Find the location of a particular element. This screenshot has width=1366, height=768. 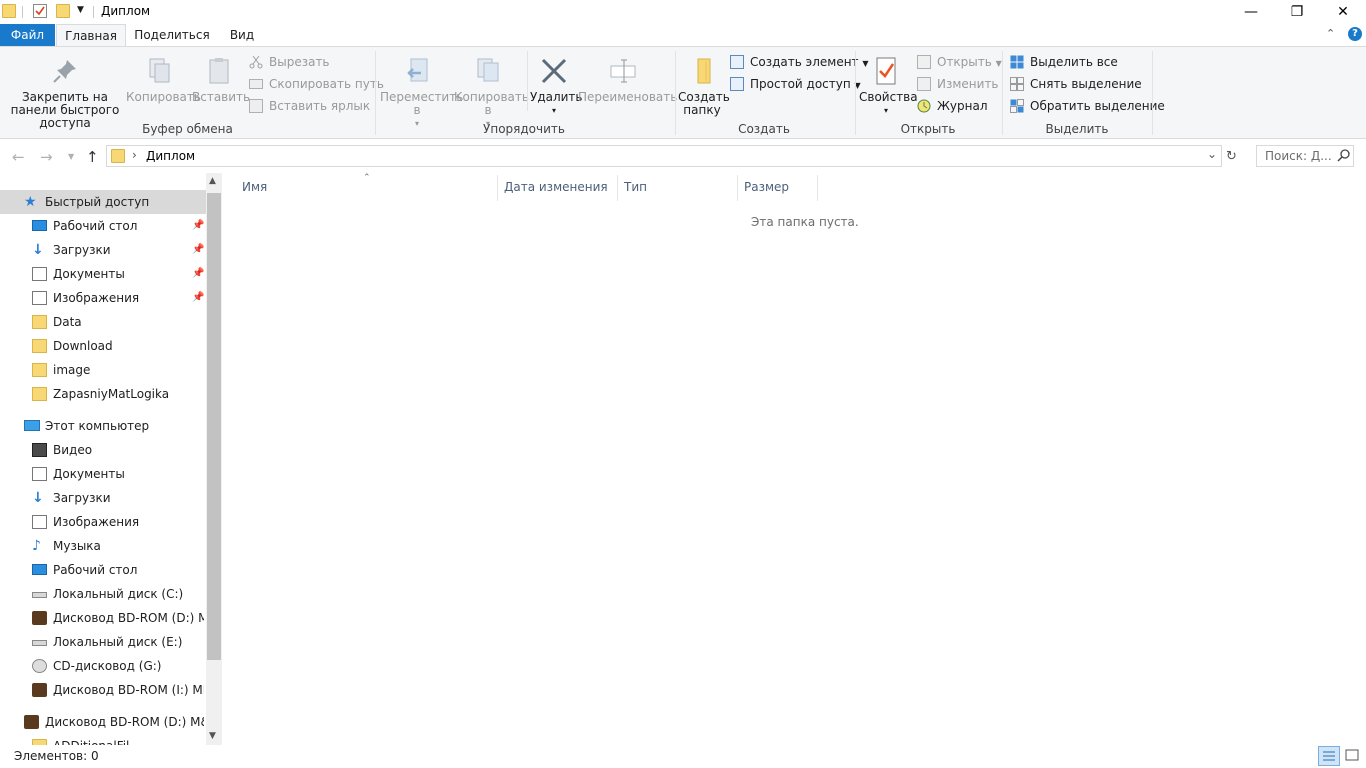

paste-button: Вставить is located at coordinates (221, 79).